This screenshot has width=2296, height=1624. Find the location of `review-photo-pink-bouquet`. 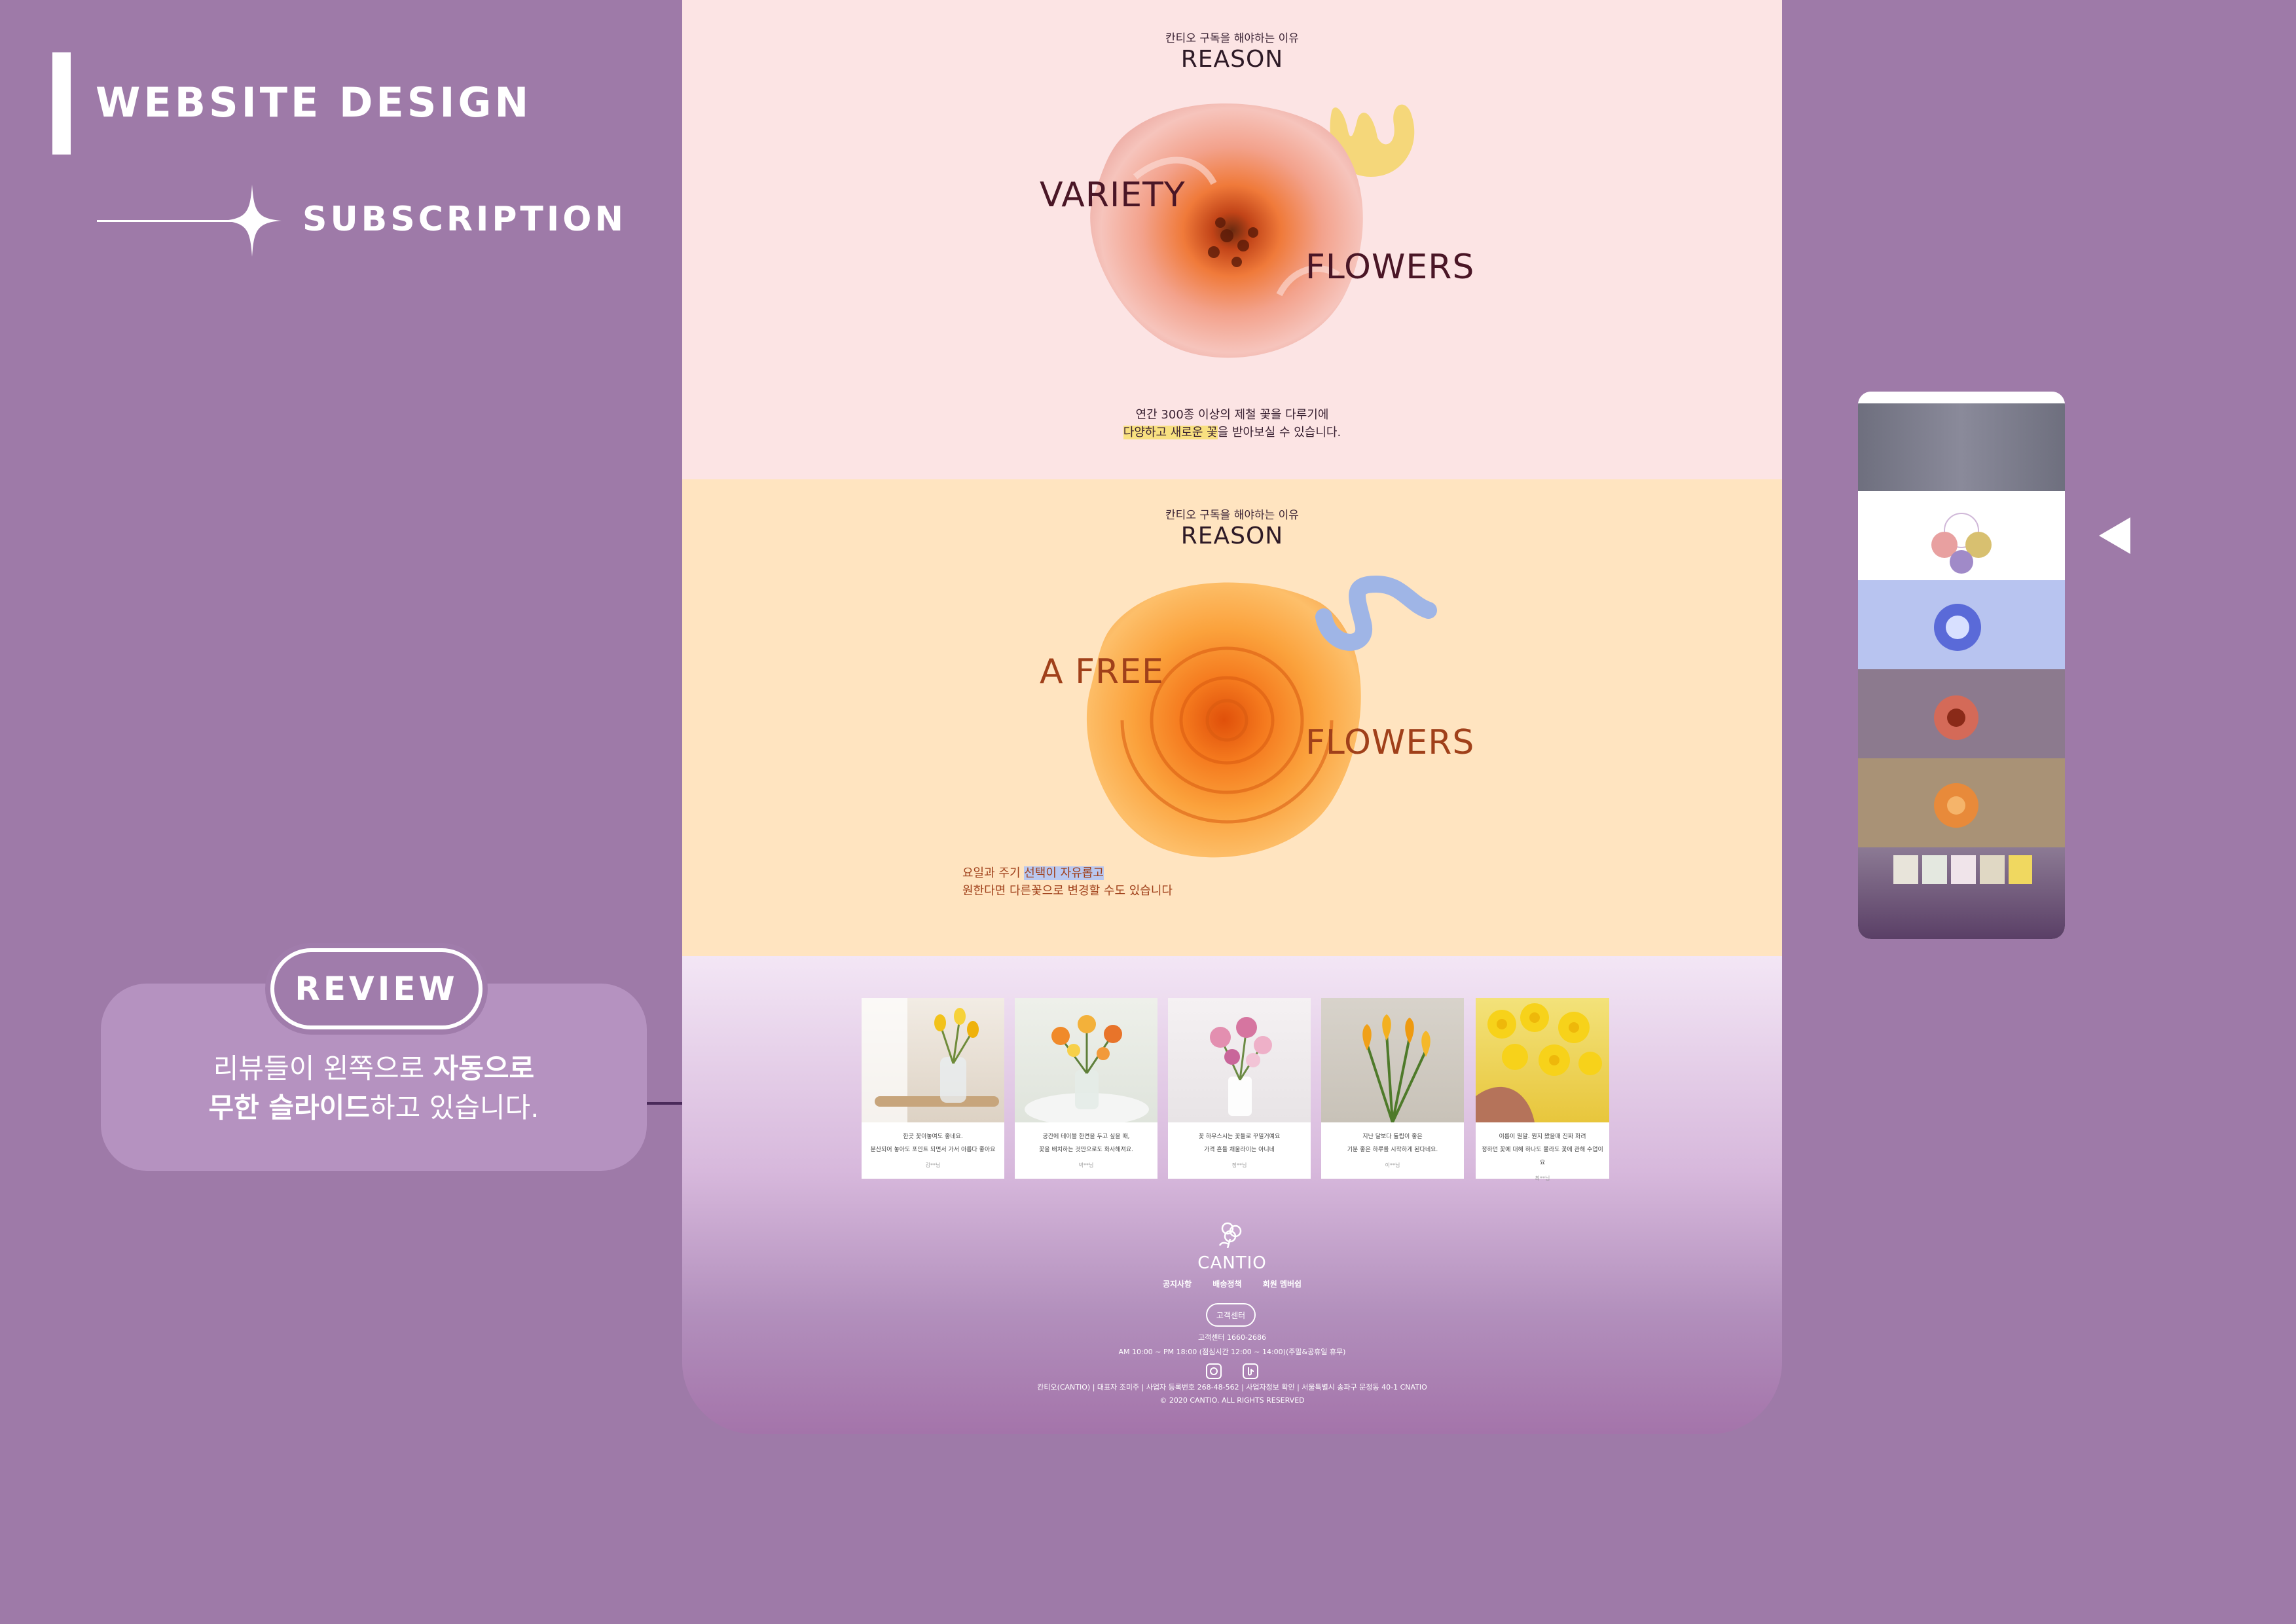

review-photo-pink-bouquet is located at coordinates (1239, 1060).